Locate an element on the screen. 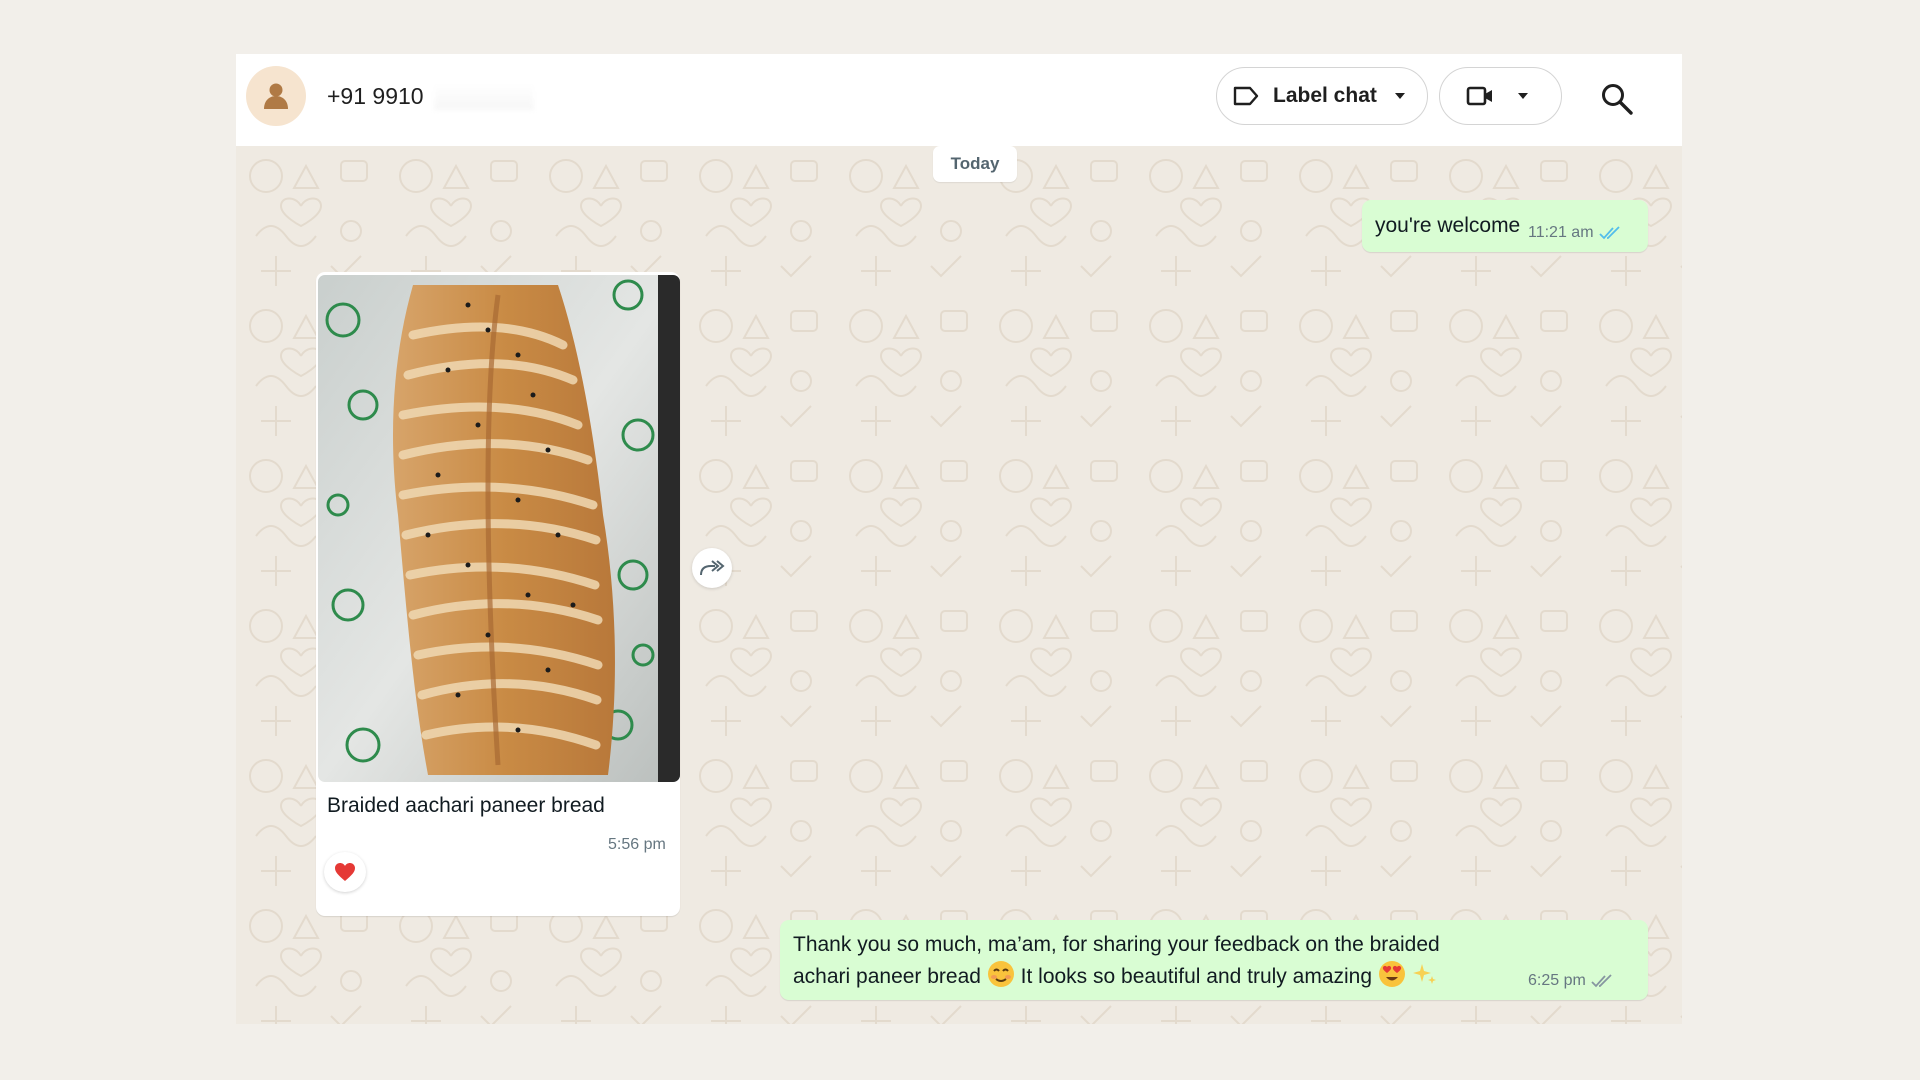  contact-avatar is located at coordinates (276, 96).